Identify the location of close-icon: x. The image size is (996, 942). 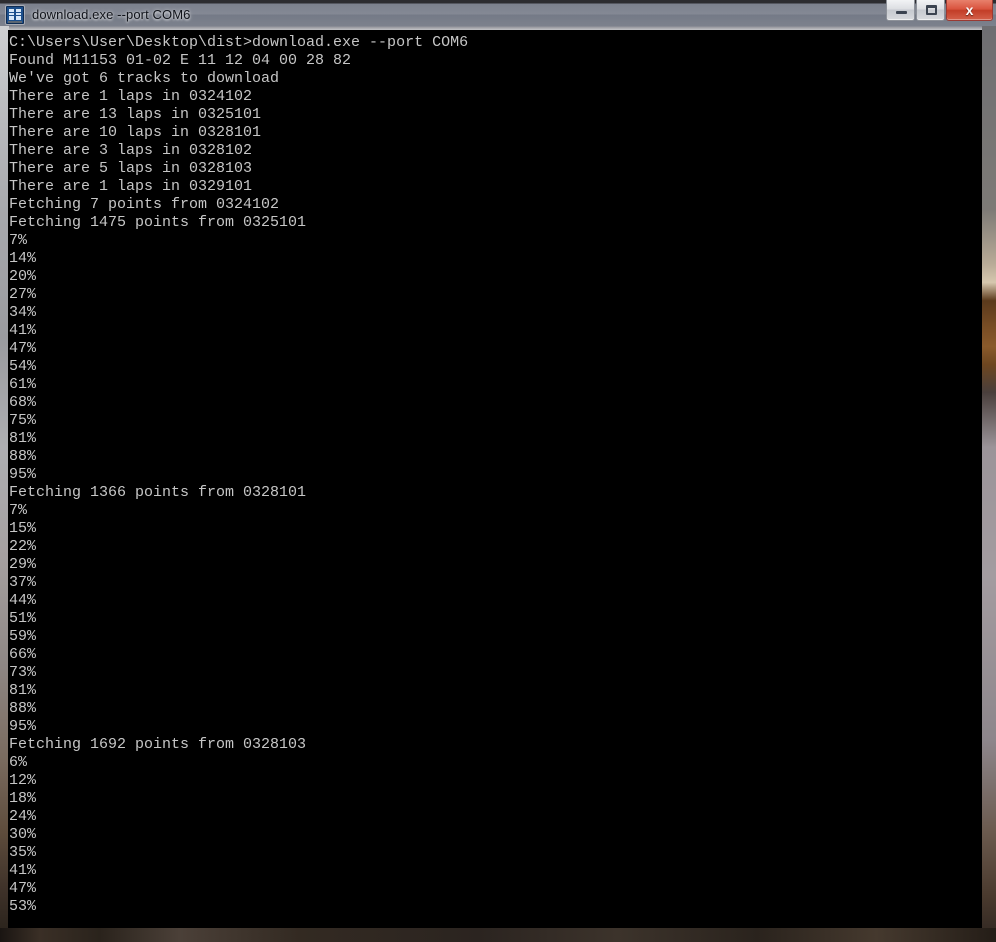
(969, 10).